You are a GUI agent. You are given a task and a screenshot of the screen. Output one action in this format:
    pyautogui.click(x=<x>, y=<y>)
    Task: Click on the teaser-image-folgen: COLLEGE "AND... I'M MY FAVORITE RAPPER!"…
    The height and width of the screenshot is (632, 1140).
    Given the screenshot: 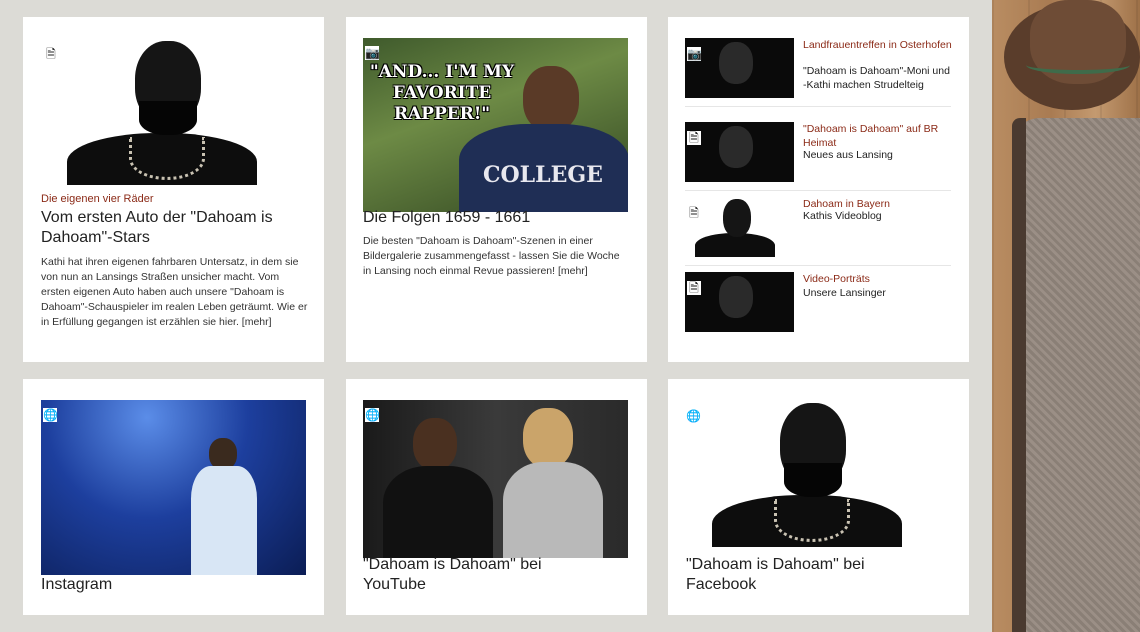 What is the action you would take?
    pyautogui.click(x=495, y=125)
    